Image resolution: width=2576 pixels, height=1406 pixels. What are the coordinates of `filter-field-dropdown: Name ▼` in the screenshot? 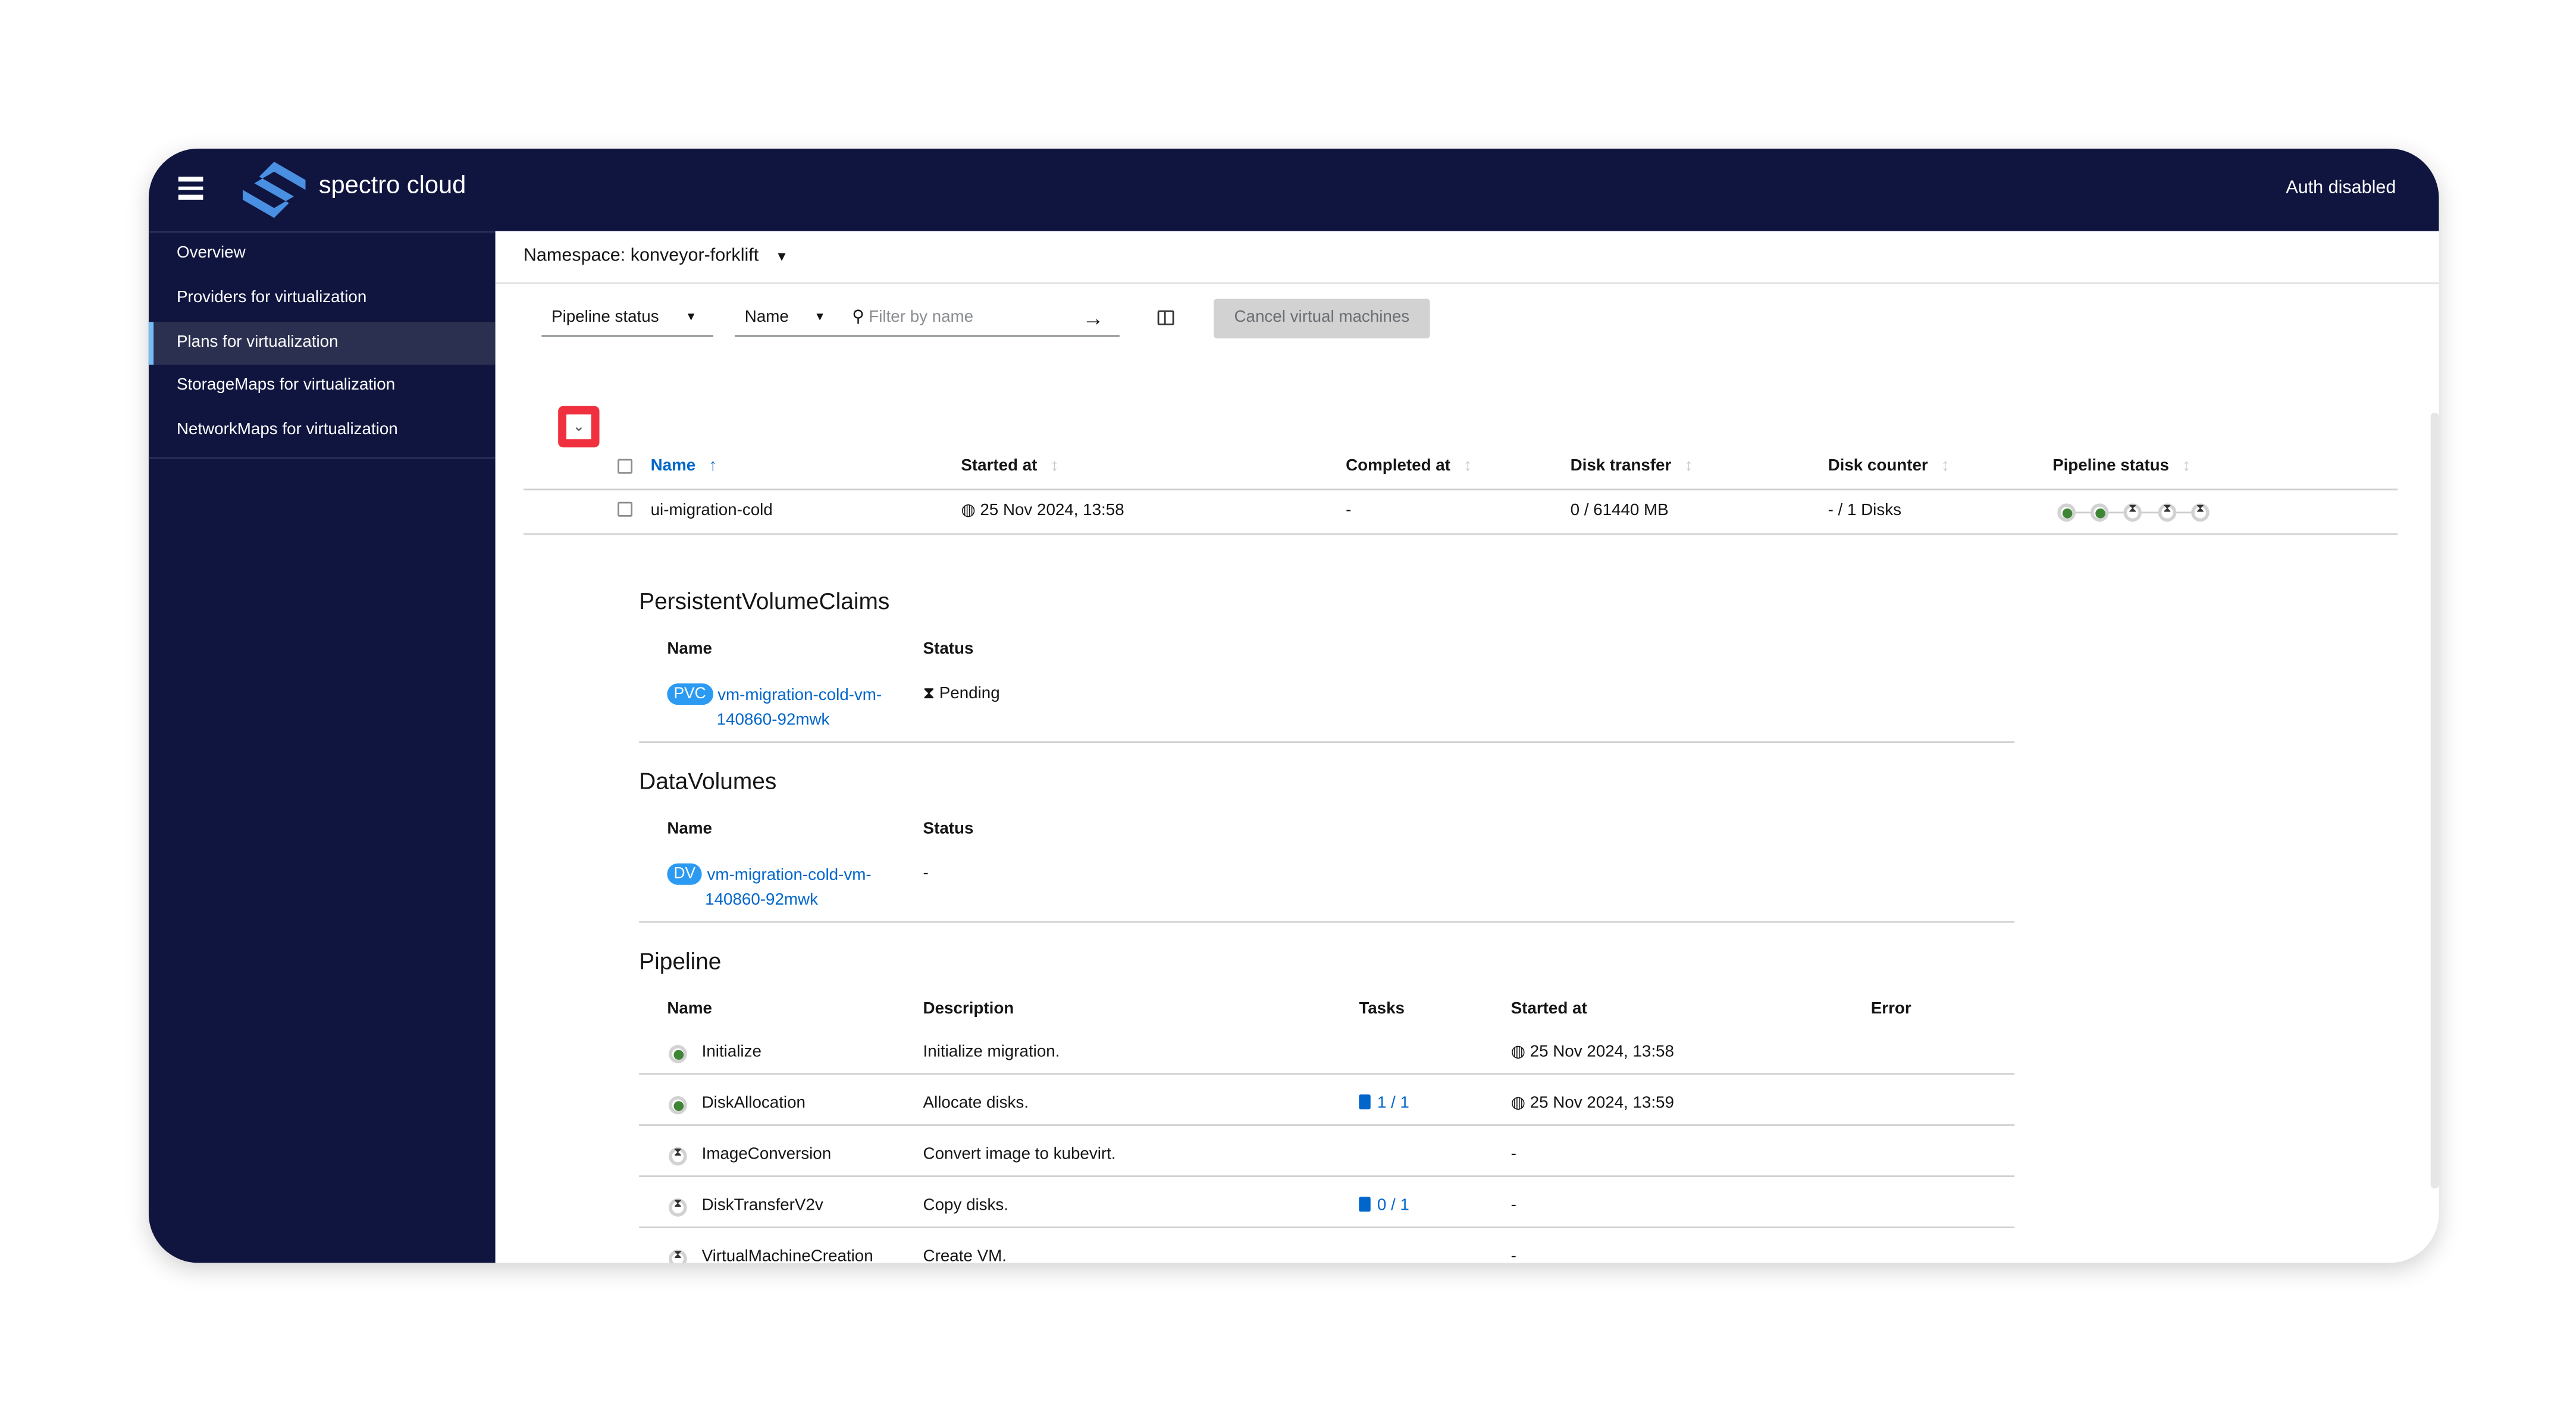 It's located at (787, 318).